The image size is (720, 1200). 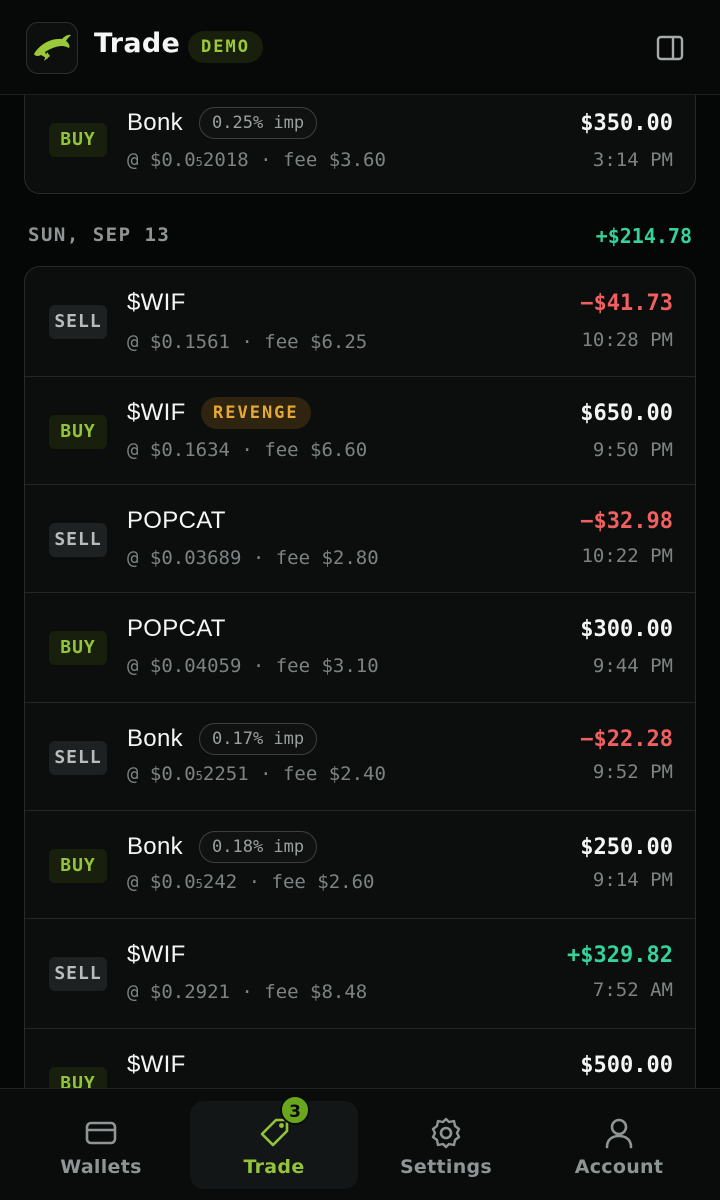 What do you see at coordinates (619, 1133) in the screenshot?
I see `user-icon` at bounding box center [619, 1133].